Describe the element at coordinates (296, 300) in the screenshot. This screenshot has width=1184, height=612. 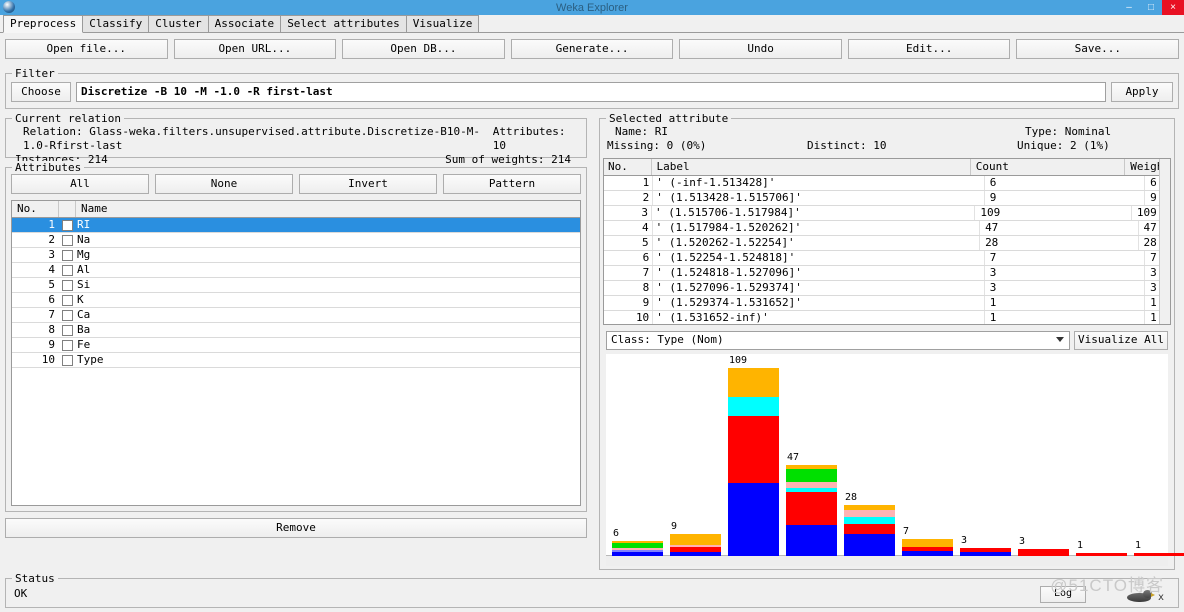
I see `attribute-row: 6K` at that location.